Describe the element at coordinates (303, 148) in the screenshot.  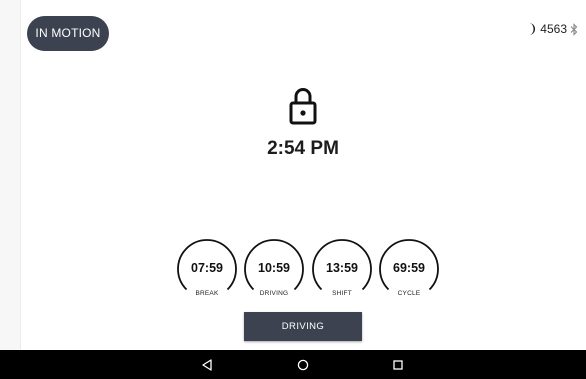
I see `current-time: 2:54 PM` at that location.